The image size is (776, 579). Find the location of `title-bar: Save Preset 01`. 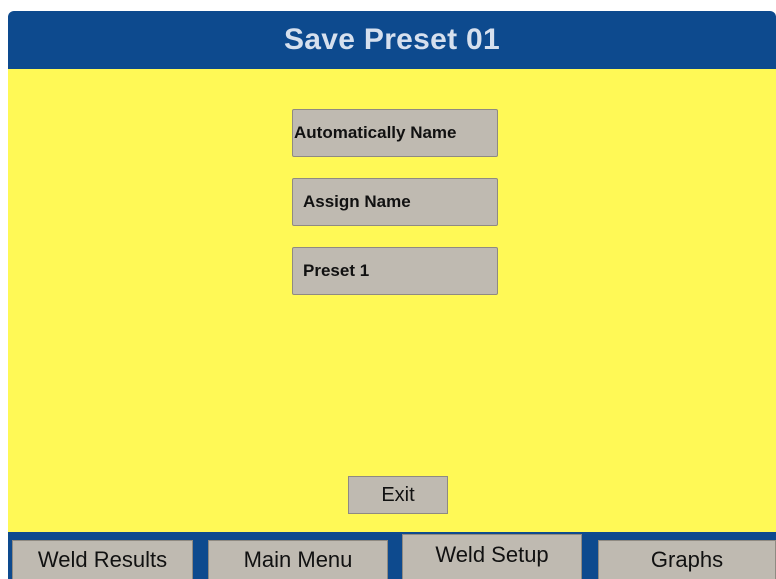

title-bar: Save Preset 01 is located at coordinates (392, 40).